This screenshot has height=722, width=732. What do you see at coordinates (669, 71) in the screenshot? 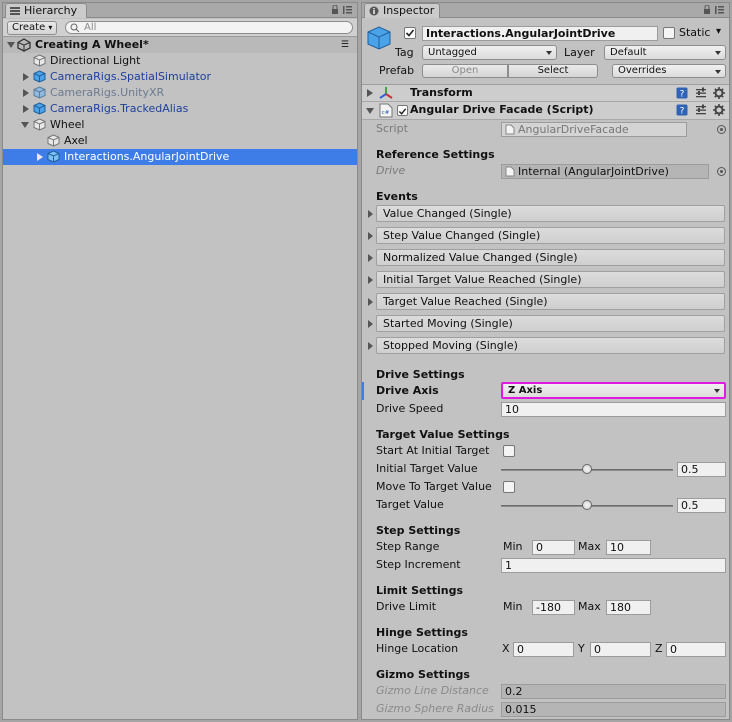
I see `prefab-overrides-dropdown: Overrides` at bounding box center [669, 71].